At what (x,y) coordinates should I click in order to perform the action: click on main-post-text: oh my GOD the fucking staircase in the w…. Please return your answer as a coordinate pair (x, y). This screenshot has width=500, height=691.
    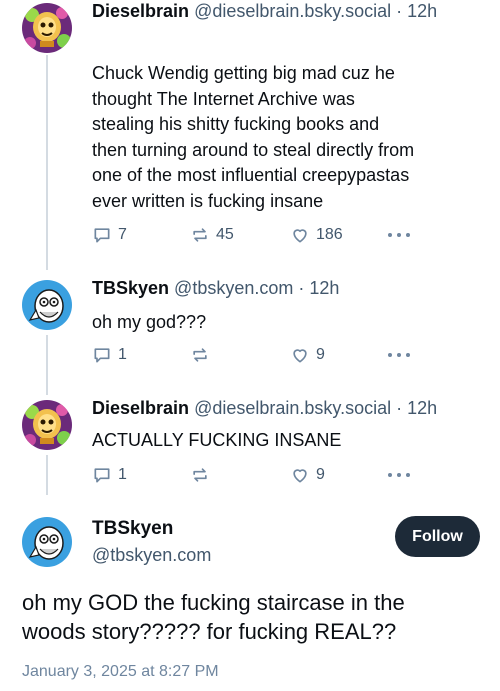
    Looking at the image, I should click on (254, 617).